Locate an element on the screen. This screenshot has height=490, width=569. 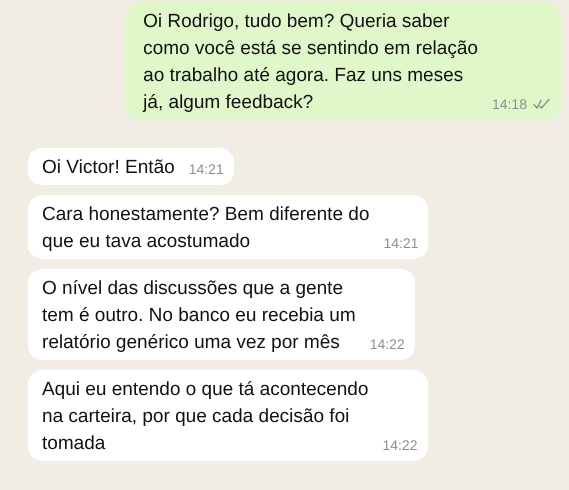
message-text: Oi Victor! Então is located at coordinates (108, 168).